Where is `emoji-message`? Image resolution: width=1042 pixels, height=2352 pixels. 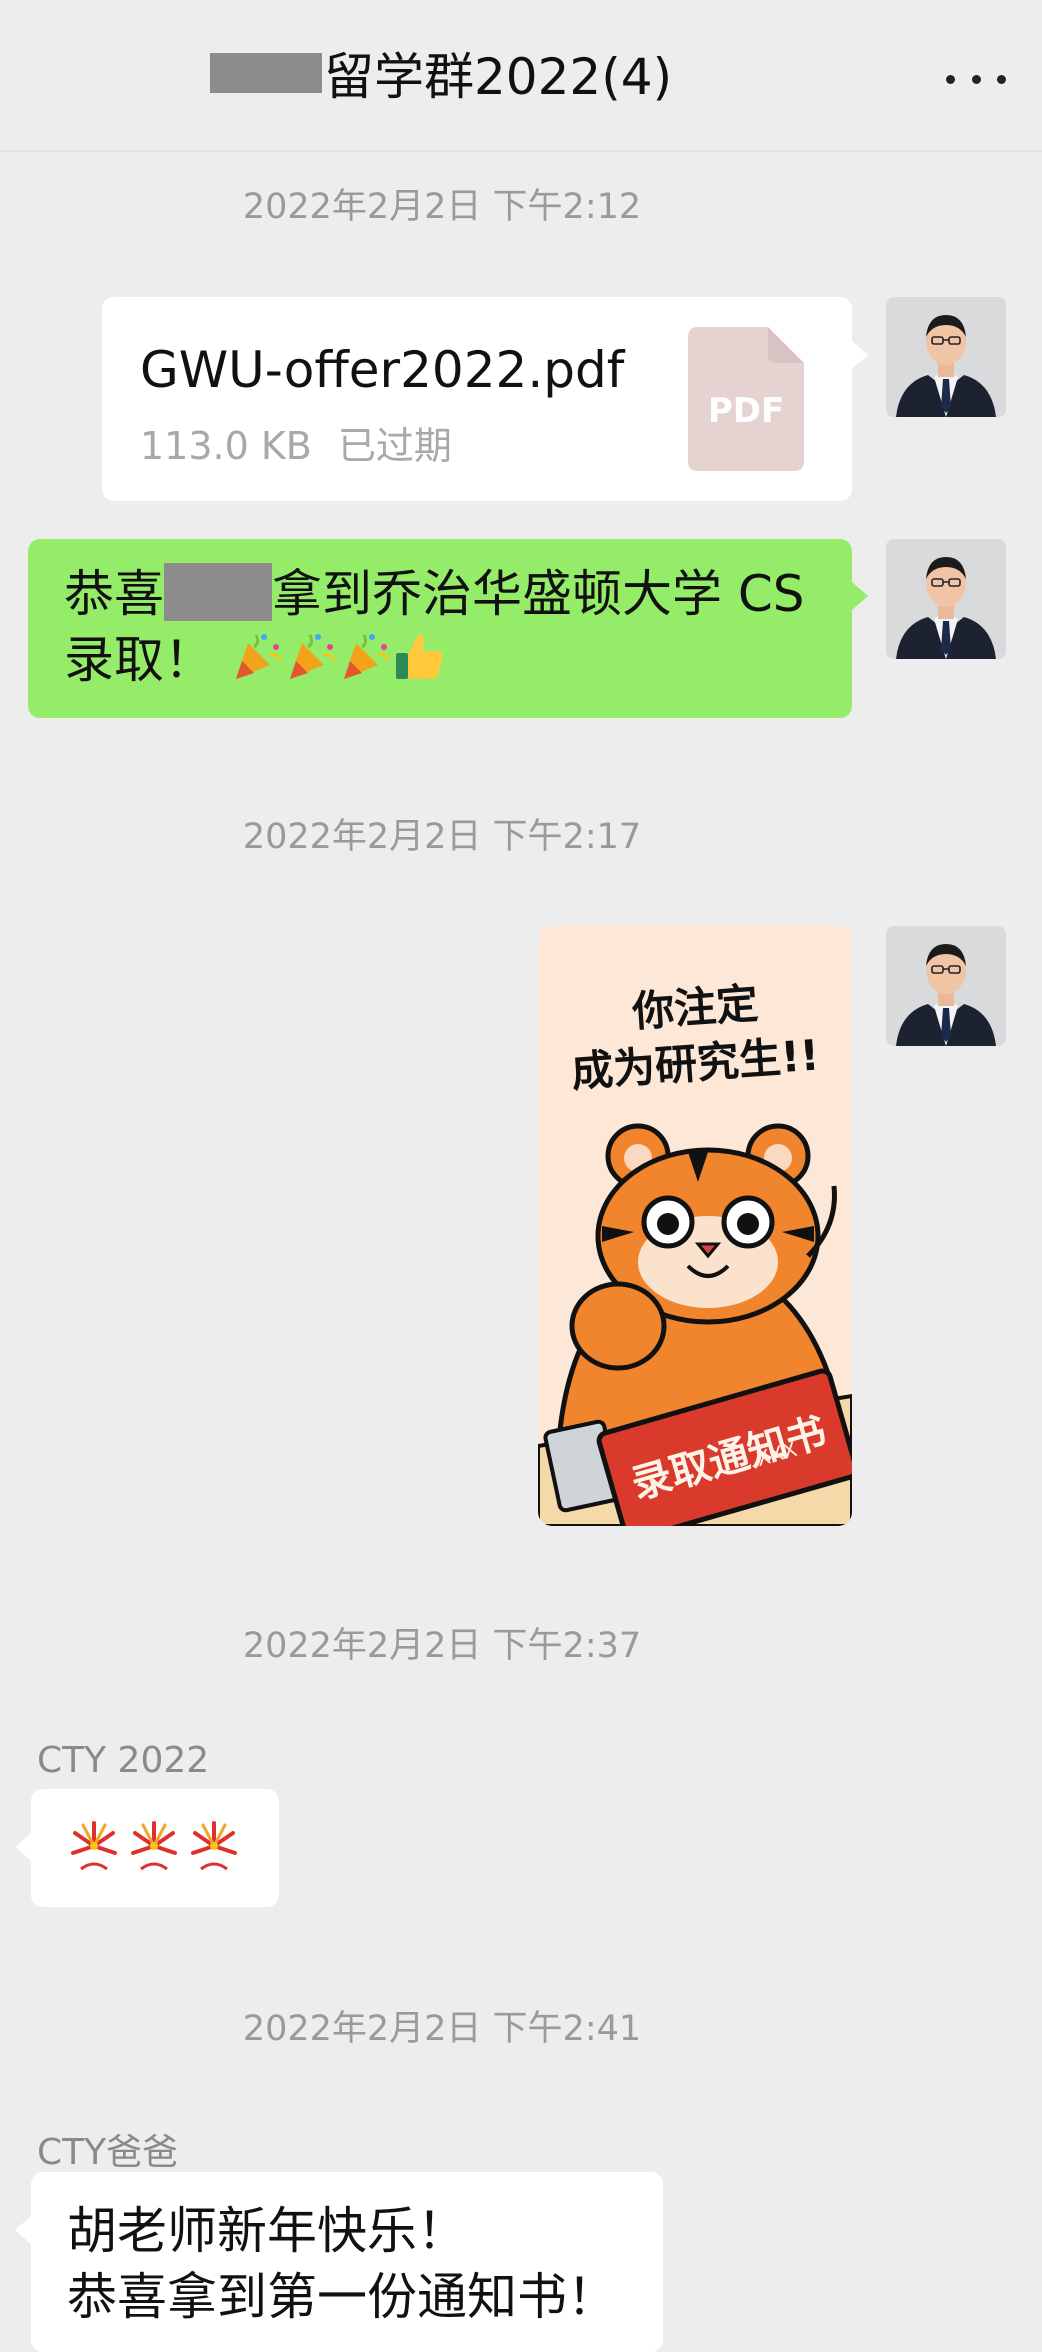
emoji-message is located at coordinates (155, 1848).